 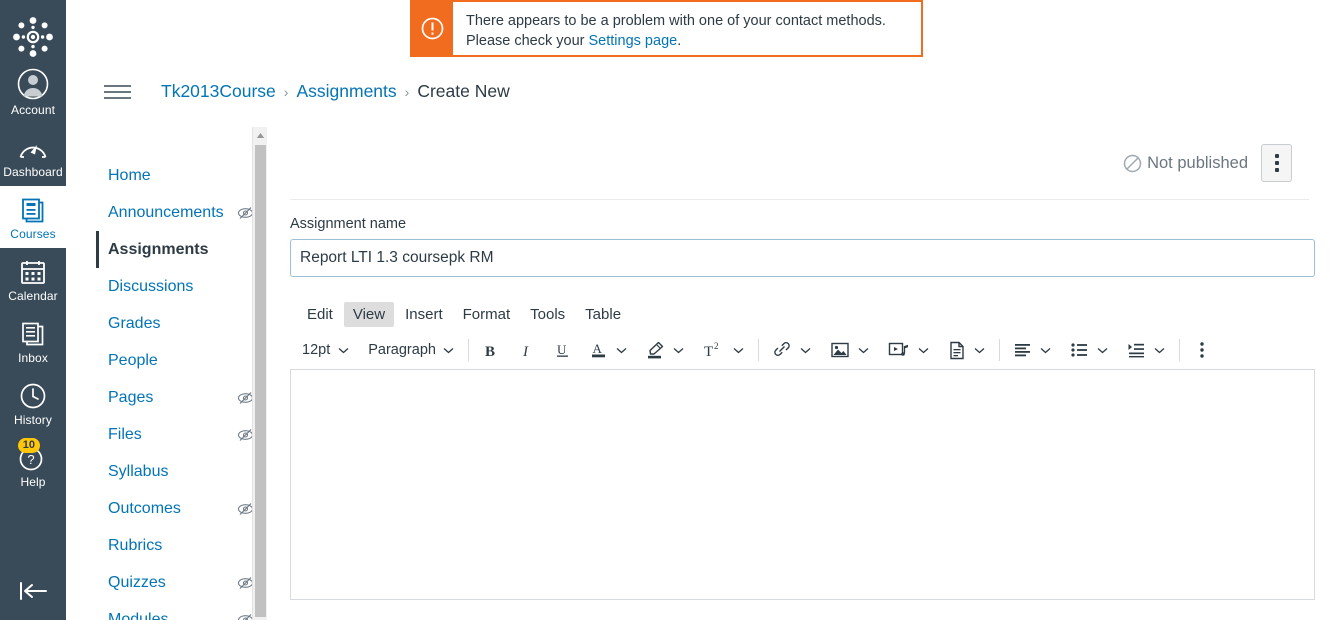 What do you see at coordinates (260, 381) in the screenshot?
I see `scrollbar-thumb` at bounding box center [260, 381].